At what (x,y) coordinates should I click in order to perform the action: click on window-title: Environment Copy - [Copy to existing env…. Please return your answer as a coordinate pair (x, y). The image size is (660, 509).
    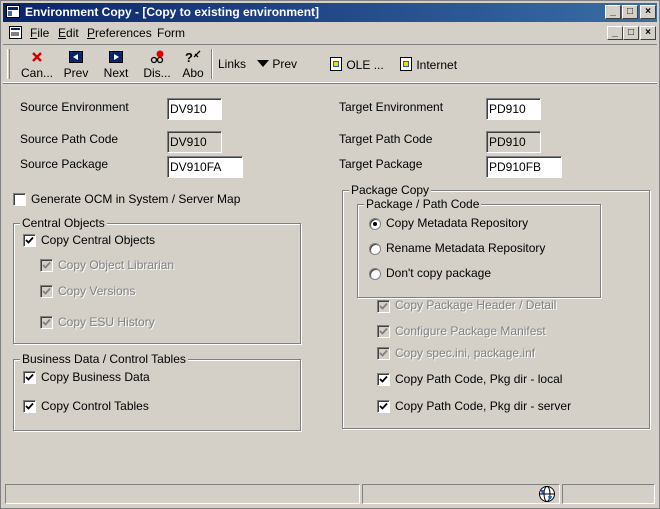
    Looking at the image, I should click on (172, 12).